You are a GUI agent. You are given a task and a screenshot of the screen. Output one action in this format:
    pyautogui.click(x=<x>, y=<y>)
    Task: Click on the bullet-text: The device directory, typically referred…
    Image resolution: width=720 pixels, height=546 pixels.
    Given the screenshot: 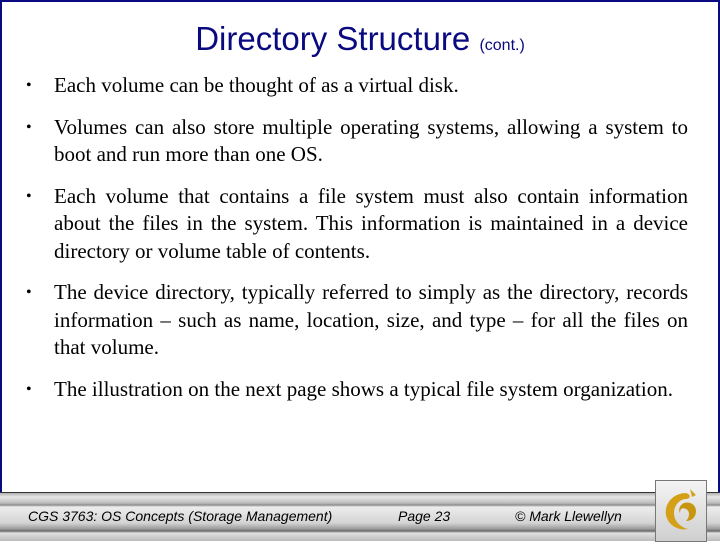 What is the action you would take?
    pyautogui.click(x=371, y=319)
    